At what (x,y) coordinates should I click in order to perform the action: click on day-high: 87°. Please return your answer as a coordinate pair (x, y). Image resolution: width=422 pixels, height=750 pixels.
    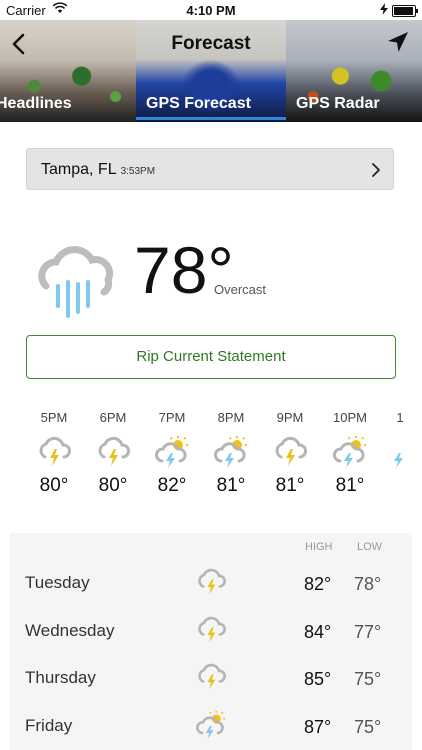
    Looking at the image, I should click on (318, 727).